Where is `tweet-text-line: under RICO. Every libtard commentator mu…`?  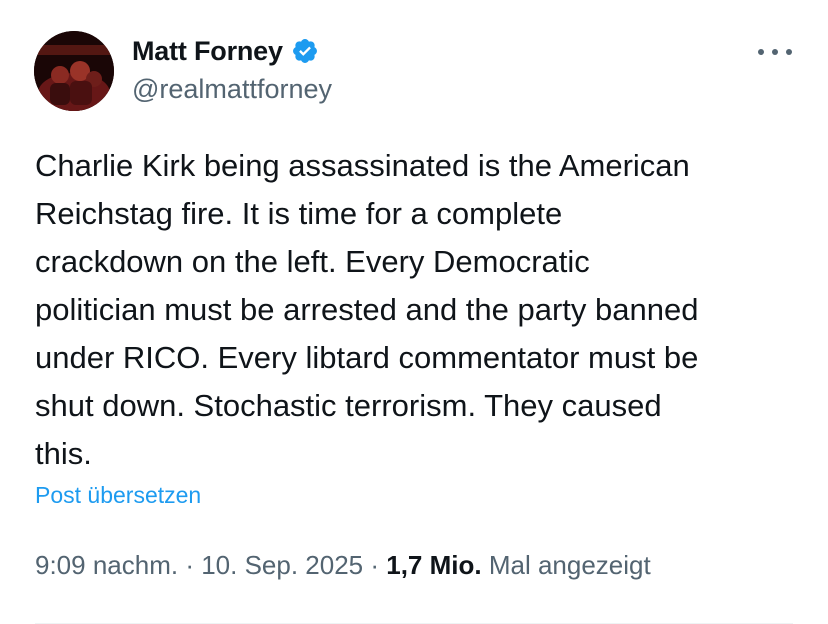
tweet-text-line: under RICO. Every libtard commentator mu… is located at coordinates (367, 357).